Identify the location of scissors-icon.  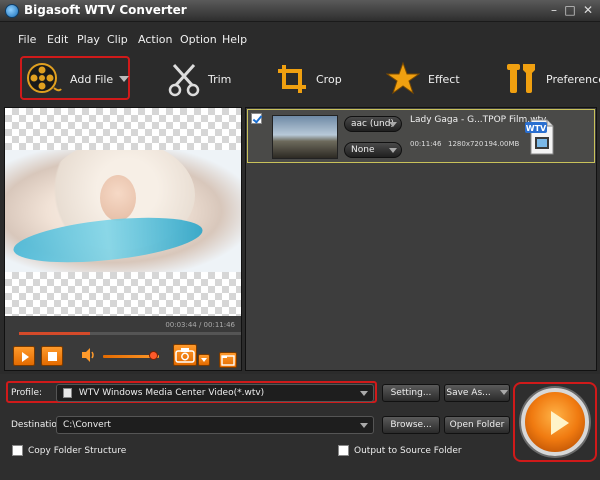
(184, 80).